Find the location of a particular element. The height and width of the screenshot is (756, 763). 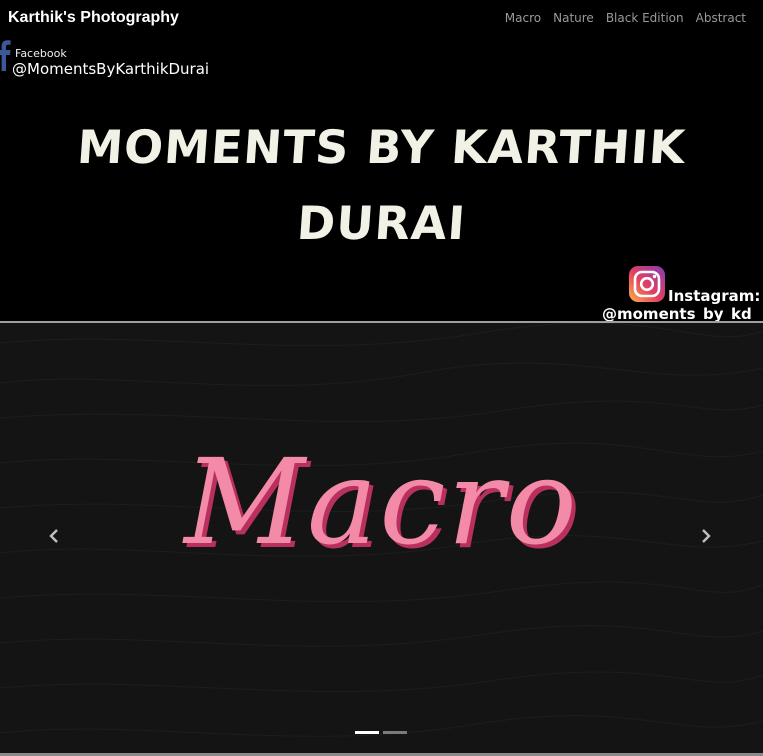

nav-link-black-edition: Black Edition is located at coordinates (645, 18).